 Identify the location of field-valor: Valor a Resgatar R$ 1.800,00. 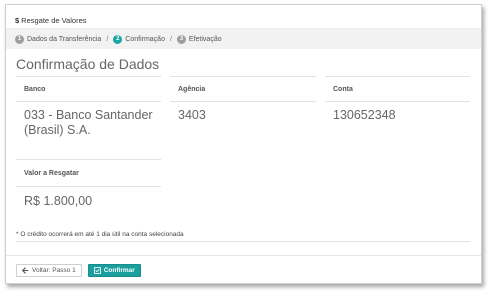
(88, 184).